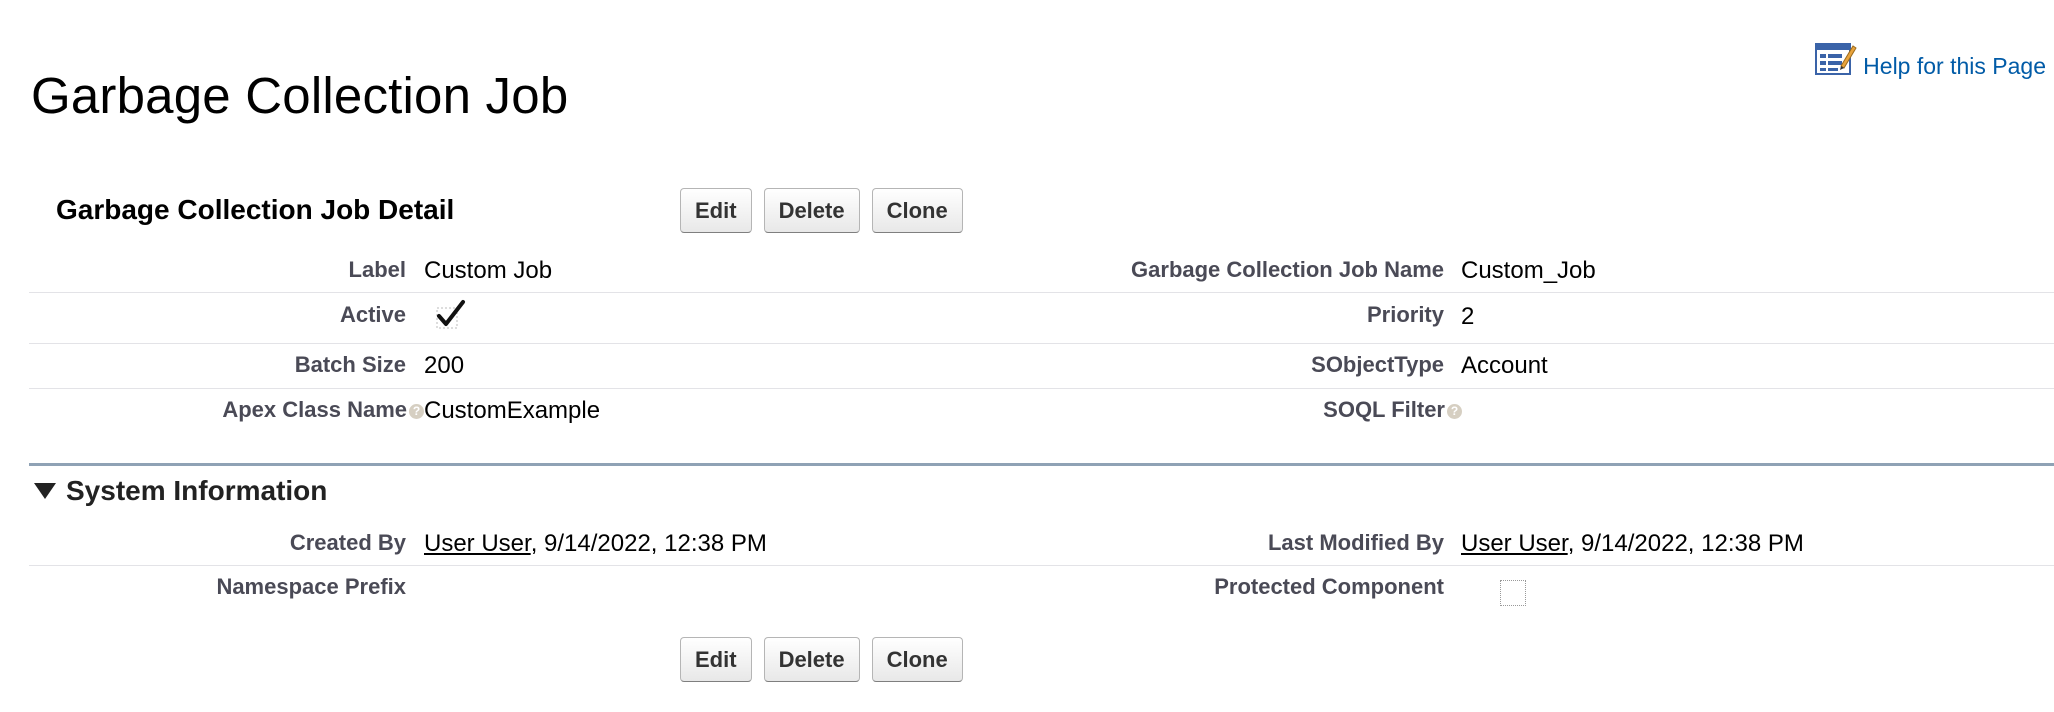 The height and width of the screenshot is (712, 2054). Describe the element at coordinates (1041, 590) in the screenshot. I see `field-row: Namespace Prefix Protected Component` at that location.